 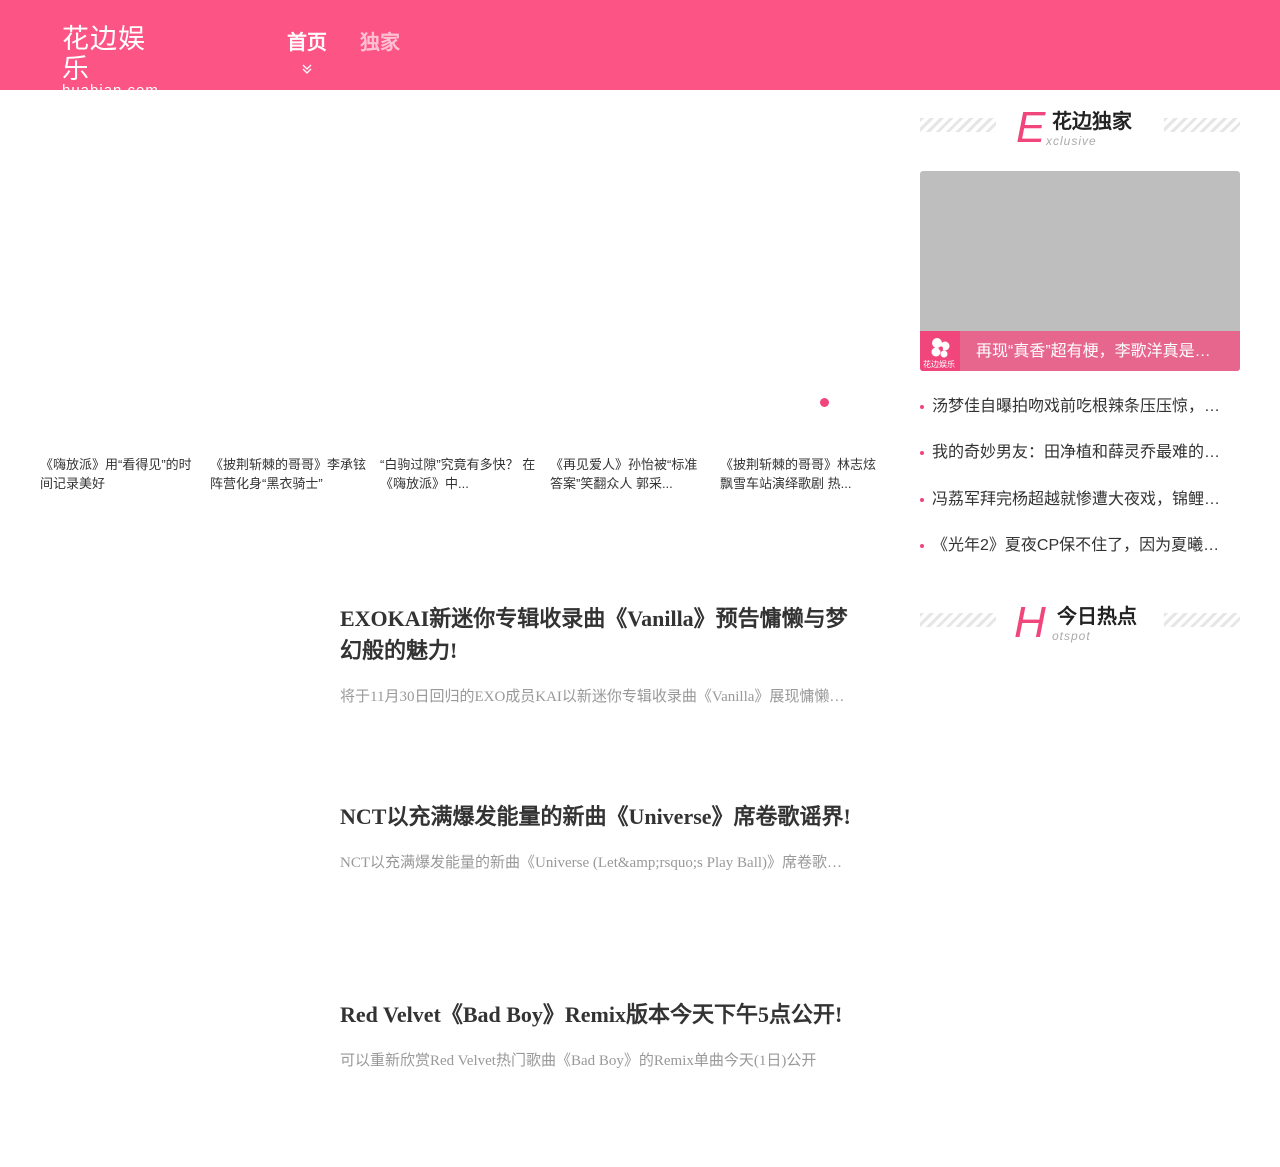 What do you see at coordinates (1082, 453) in the screenshot?
I see `list-item-text: 我的奇妙男友：田净植和薛灵乔最难的一场戏` at bounding box center [1082, 453].